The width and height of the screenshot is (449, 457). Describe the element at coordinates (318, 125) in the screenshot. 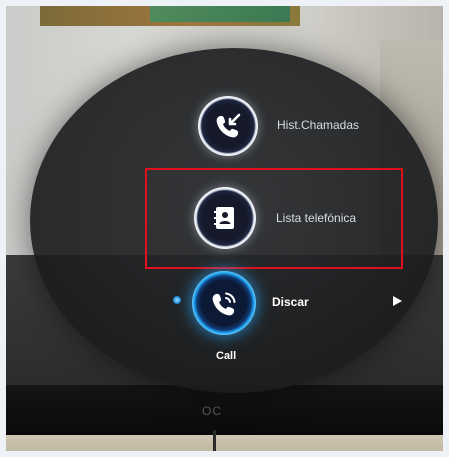

I see `call-history-label: Hist.Chamadas` at that location.